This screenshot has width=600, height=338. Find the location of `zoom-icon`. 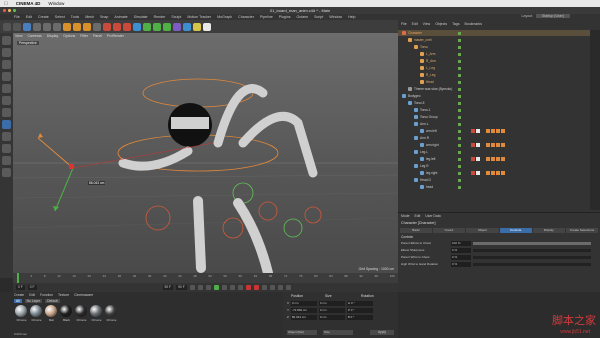

zoom-icon is located at coordinates (14, 10).